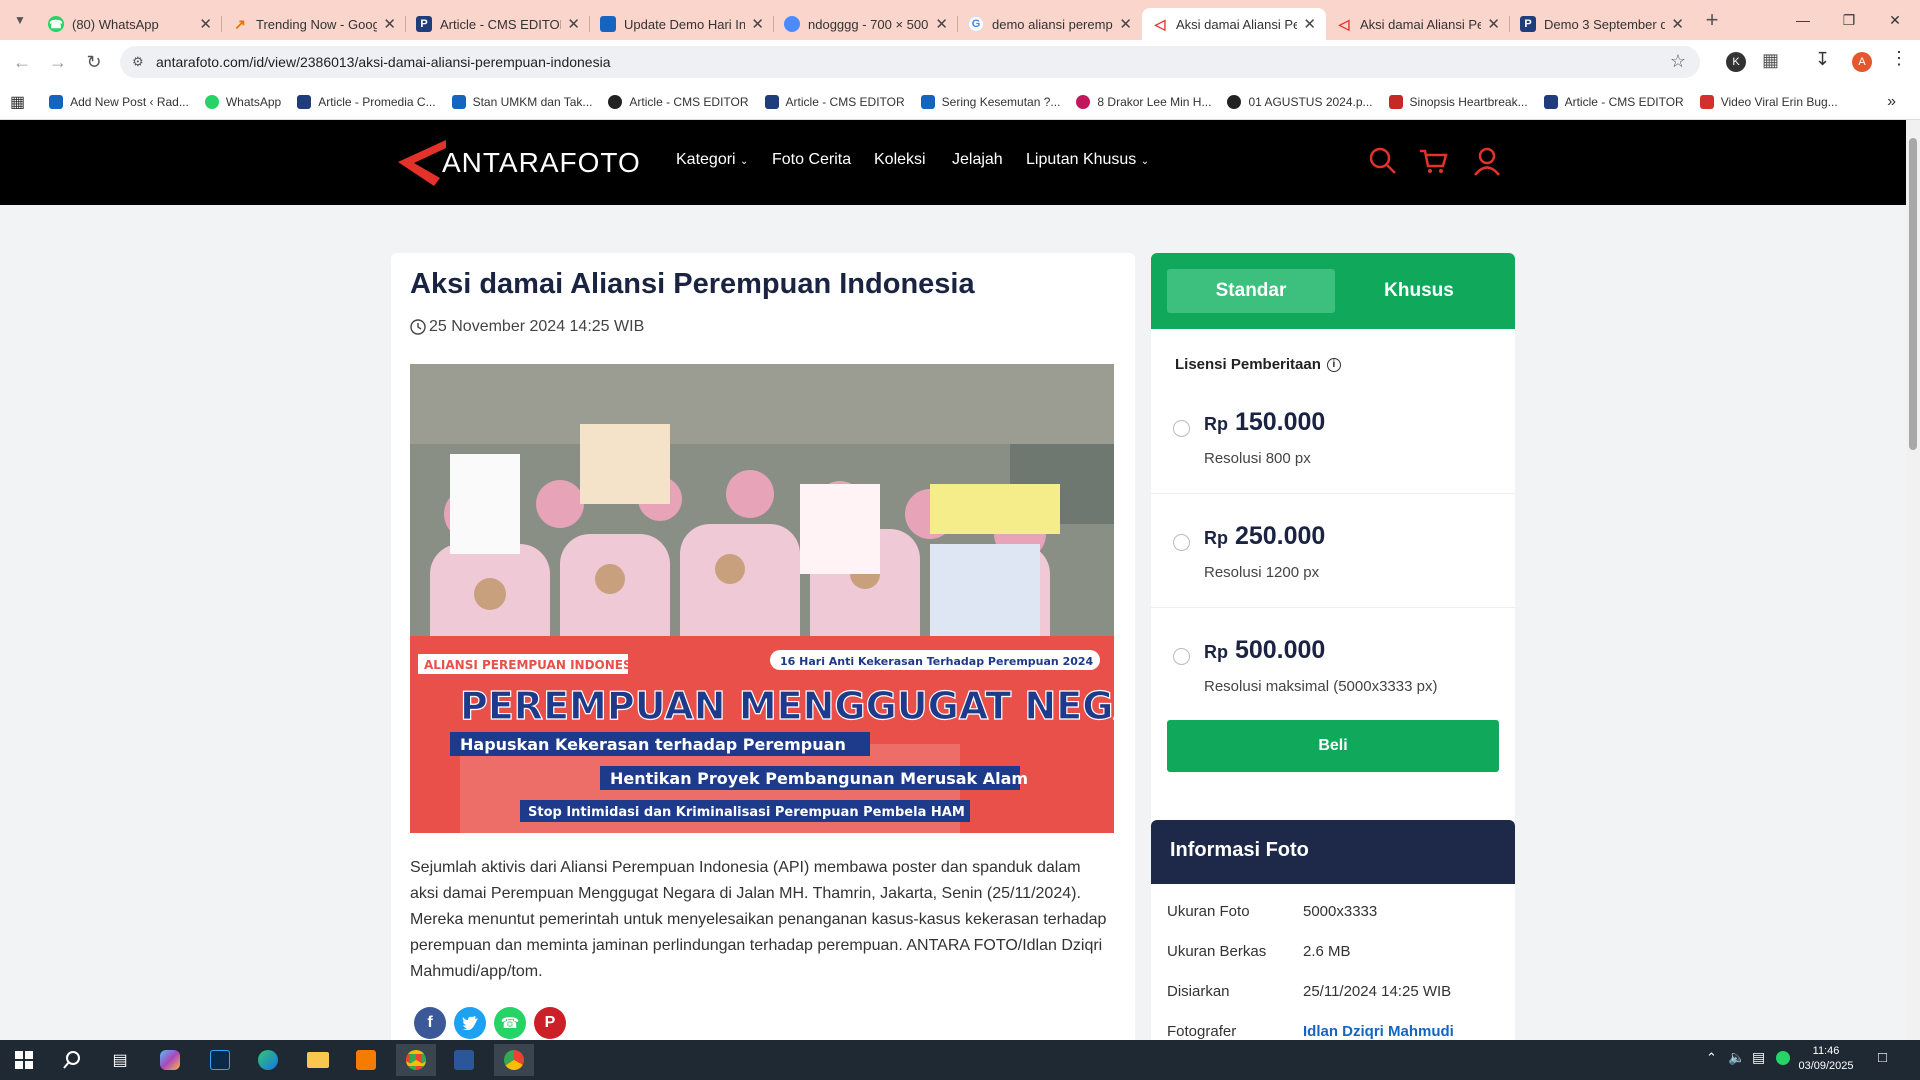 The height and width of the screenshot is (1080, 1920). I want to click on photoshop-shape, so click(220, 1060).